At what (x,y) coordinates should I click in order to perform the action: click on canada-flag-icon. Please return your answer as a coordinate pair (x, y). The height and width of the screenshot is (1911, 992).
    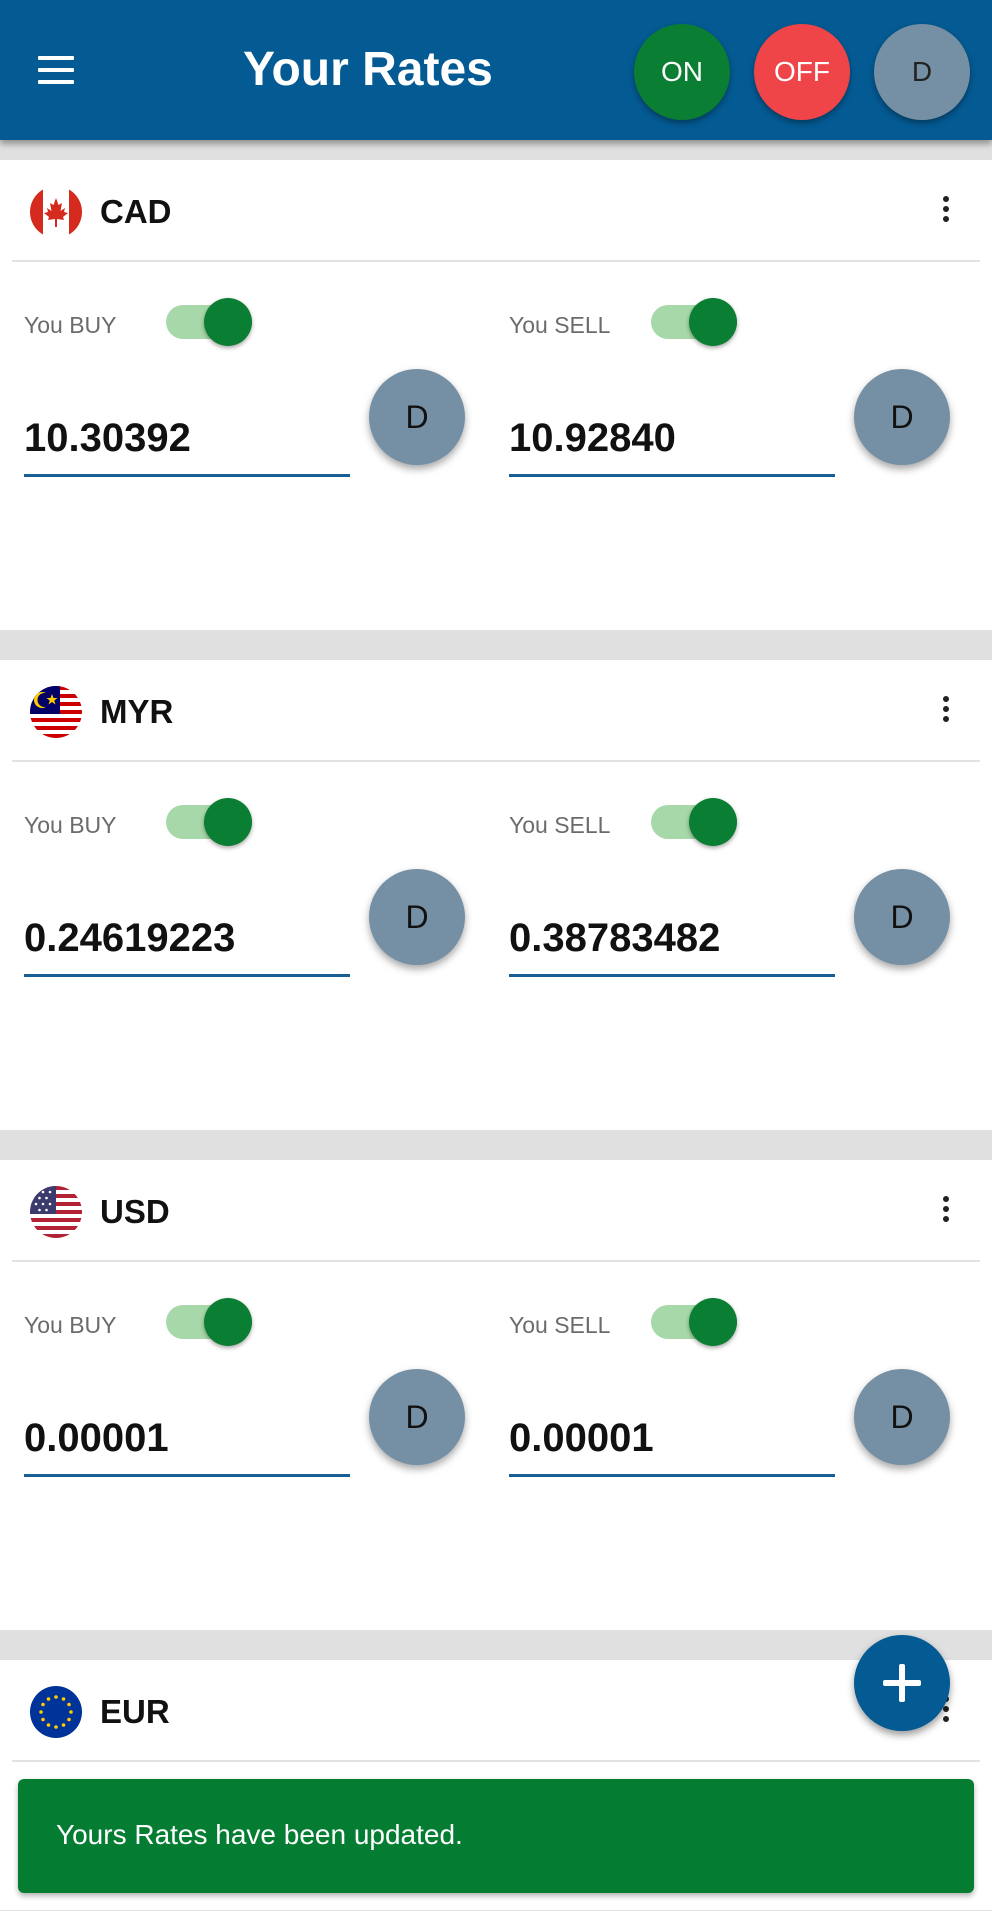
    Looking at the image, I should click on (56, 212).